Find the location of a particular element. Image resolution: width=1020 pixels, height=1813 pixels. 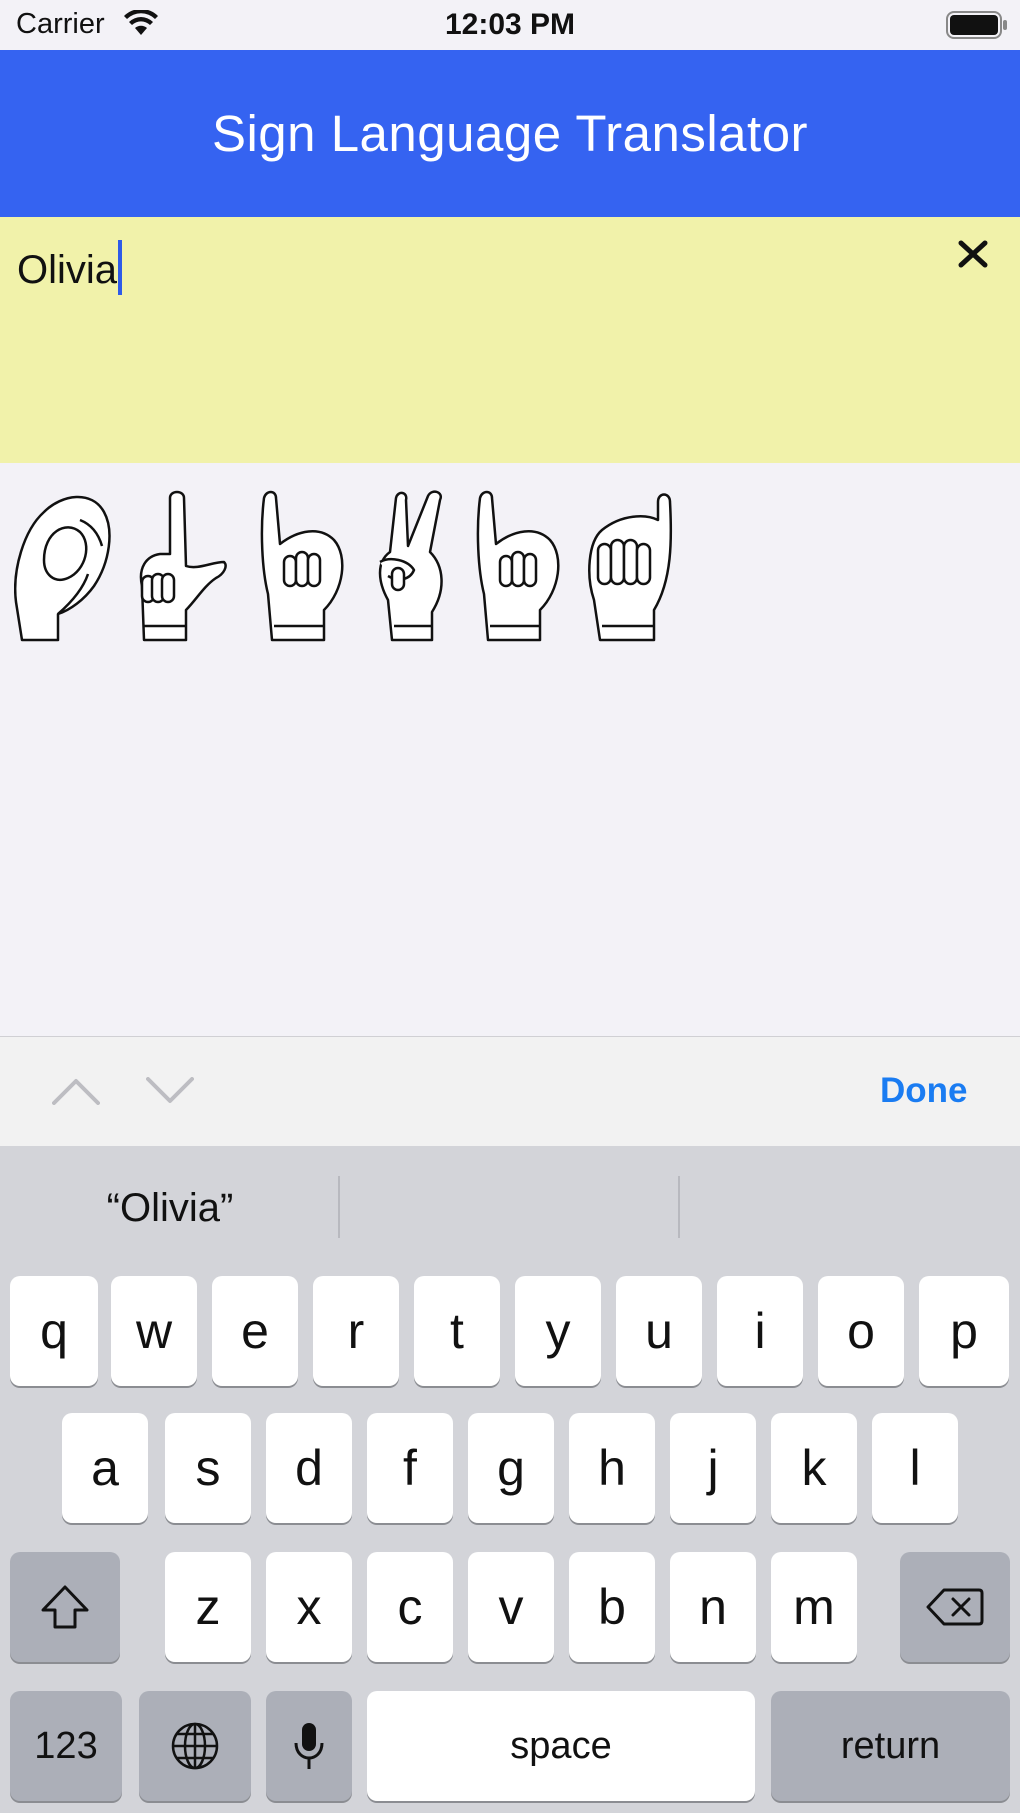

key-label: 123 is located at coordinates (66, 1745).